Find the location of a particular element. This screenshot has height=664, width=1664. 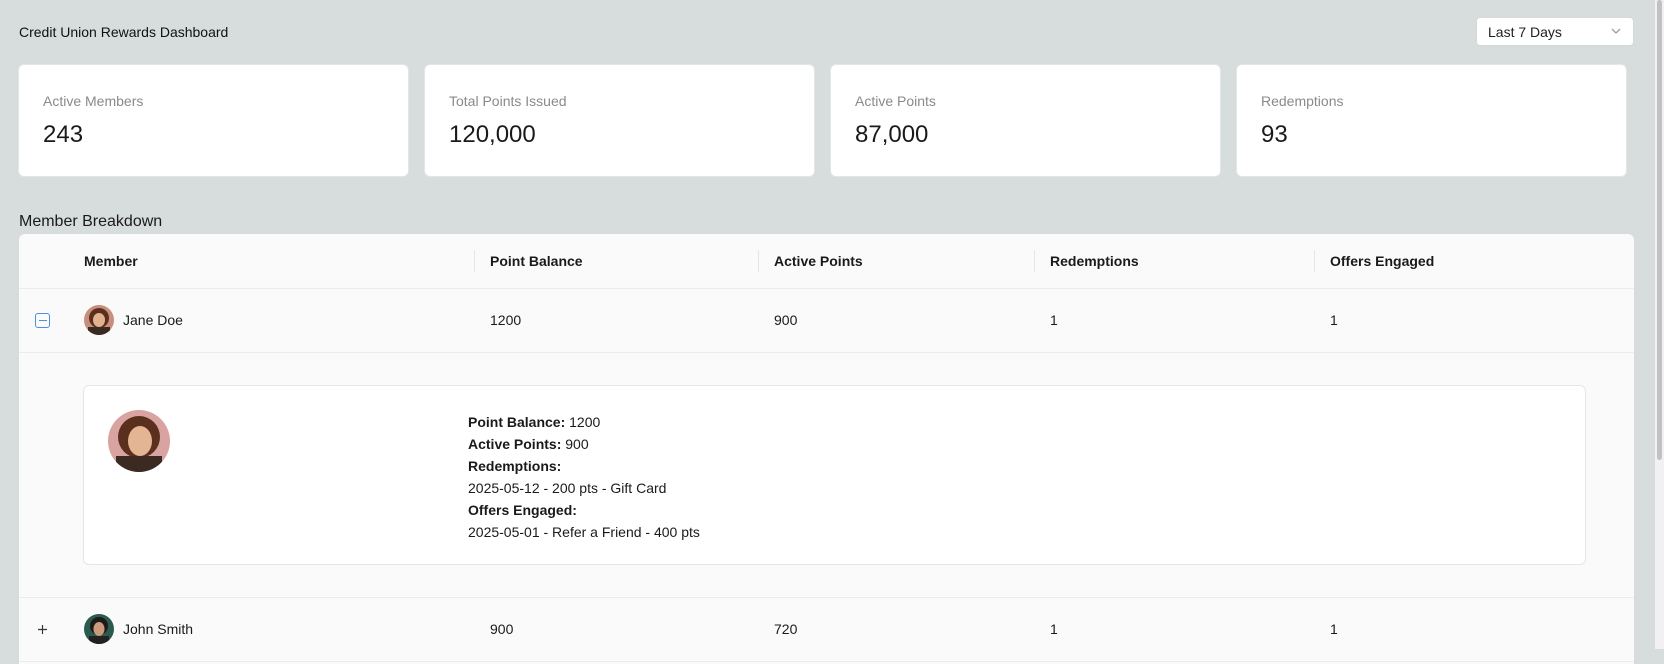

kpi-value: 243 is located at coordinates (63, 134).